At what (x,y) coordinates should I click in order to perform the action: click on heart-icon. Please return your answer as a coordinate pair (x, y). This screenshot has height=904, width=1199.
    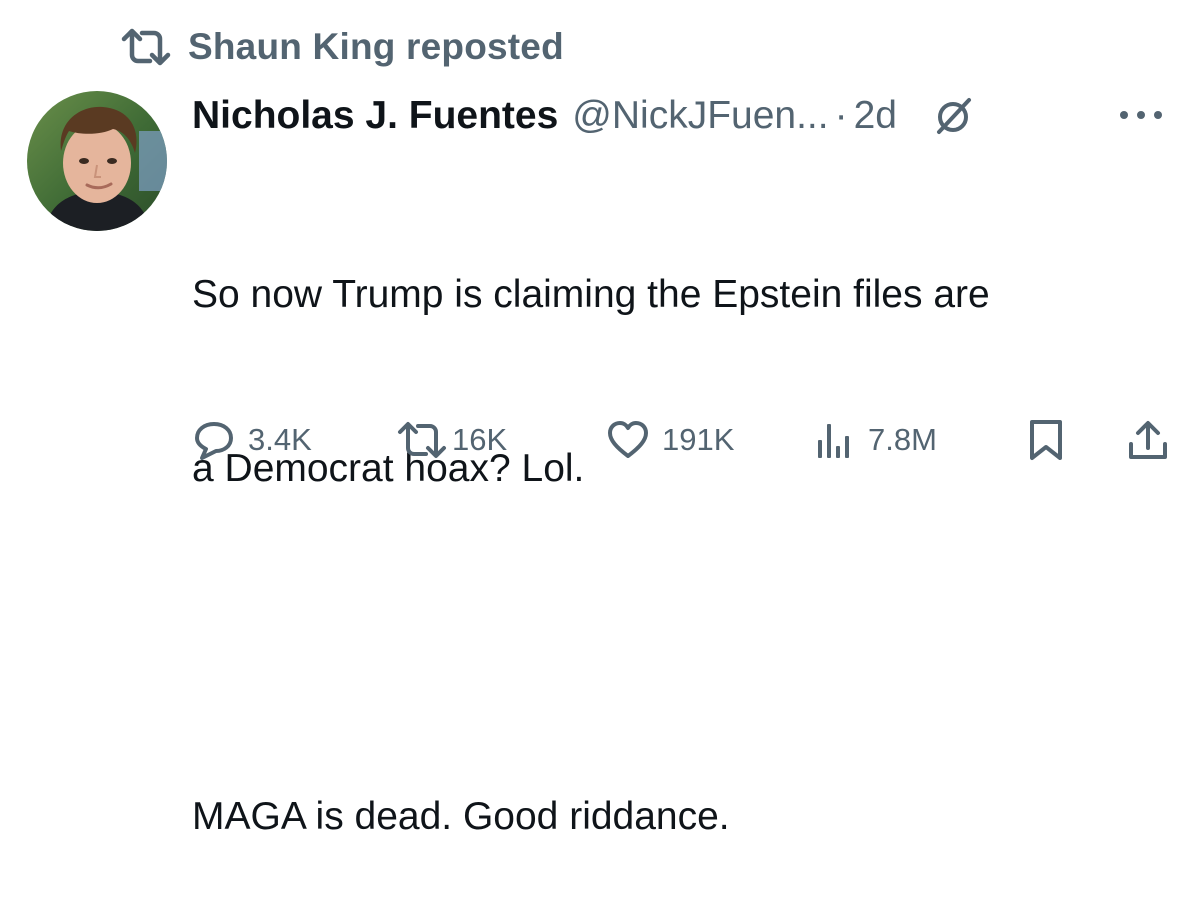
    Looking at the image, I should click on (628, 440).